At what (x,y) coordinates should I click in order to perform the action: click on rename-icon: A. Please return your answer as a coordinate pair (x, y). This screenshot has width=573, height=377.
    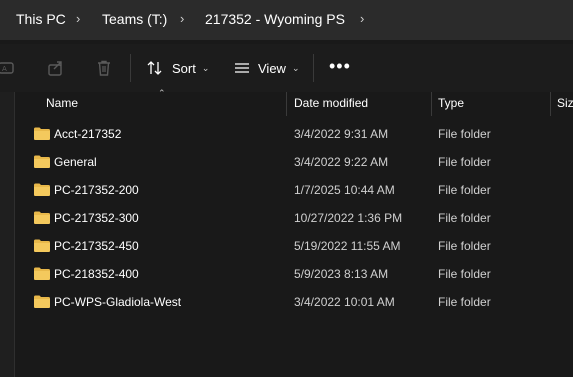
    Looking at the image, I should click on (8, 68).